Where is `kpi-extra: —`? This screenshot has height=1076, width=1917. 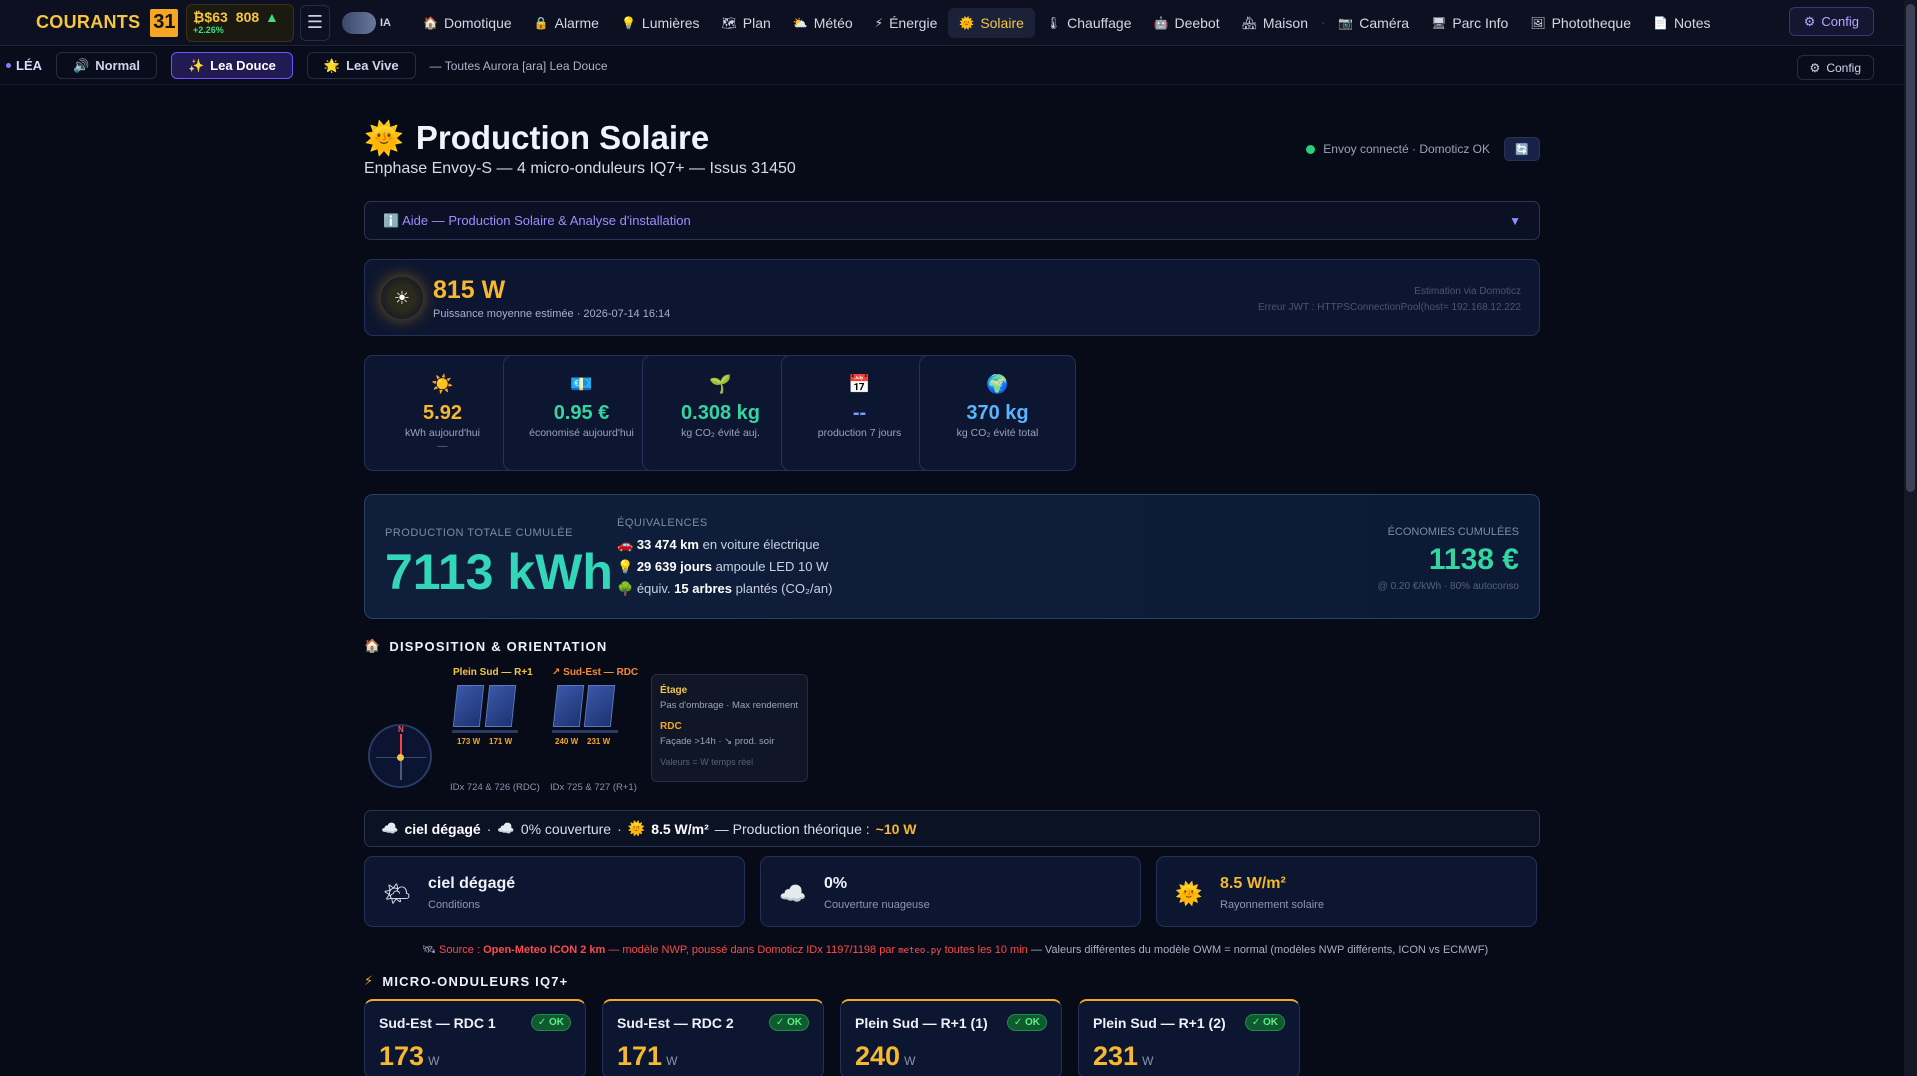
kpi-extra: — is located at coordinates (442, 446).